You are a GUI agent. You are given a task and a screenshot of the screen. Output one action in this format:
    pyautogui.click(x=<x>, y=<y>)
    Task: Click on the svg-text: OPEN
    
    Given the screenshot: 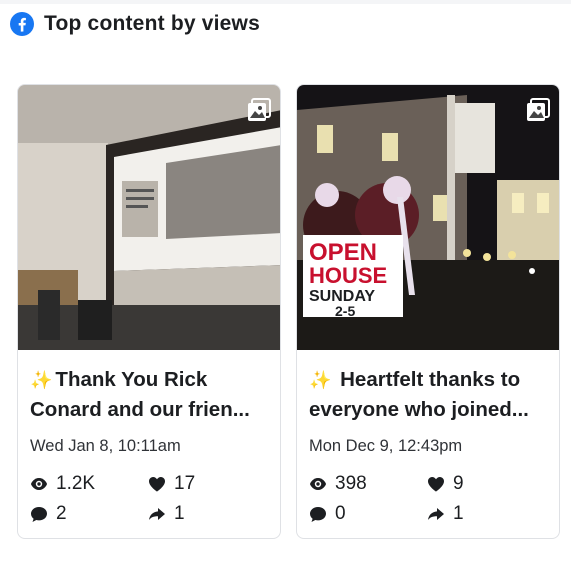 What is the action you would take?
    pyautogui.click(x=343, y=252)
    